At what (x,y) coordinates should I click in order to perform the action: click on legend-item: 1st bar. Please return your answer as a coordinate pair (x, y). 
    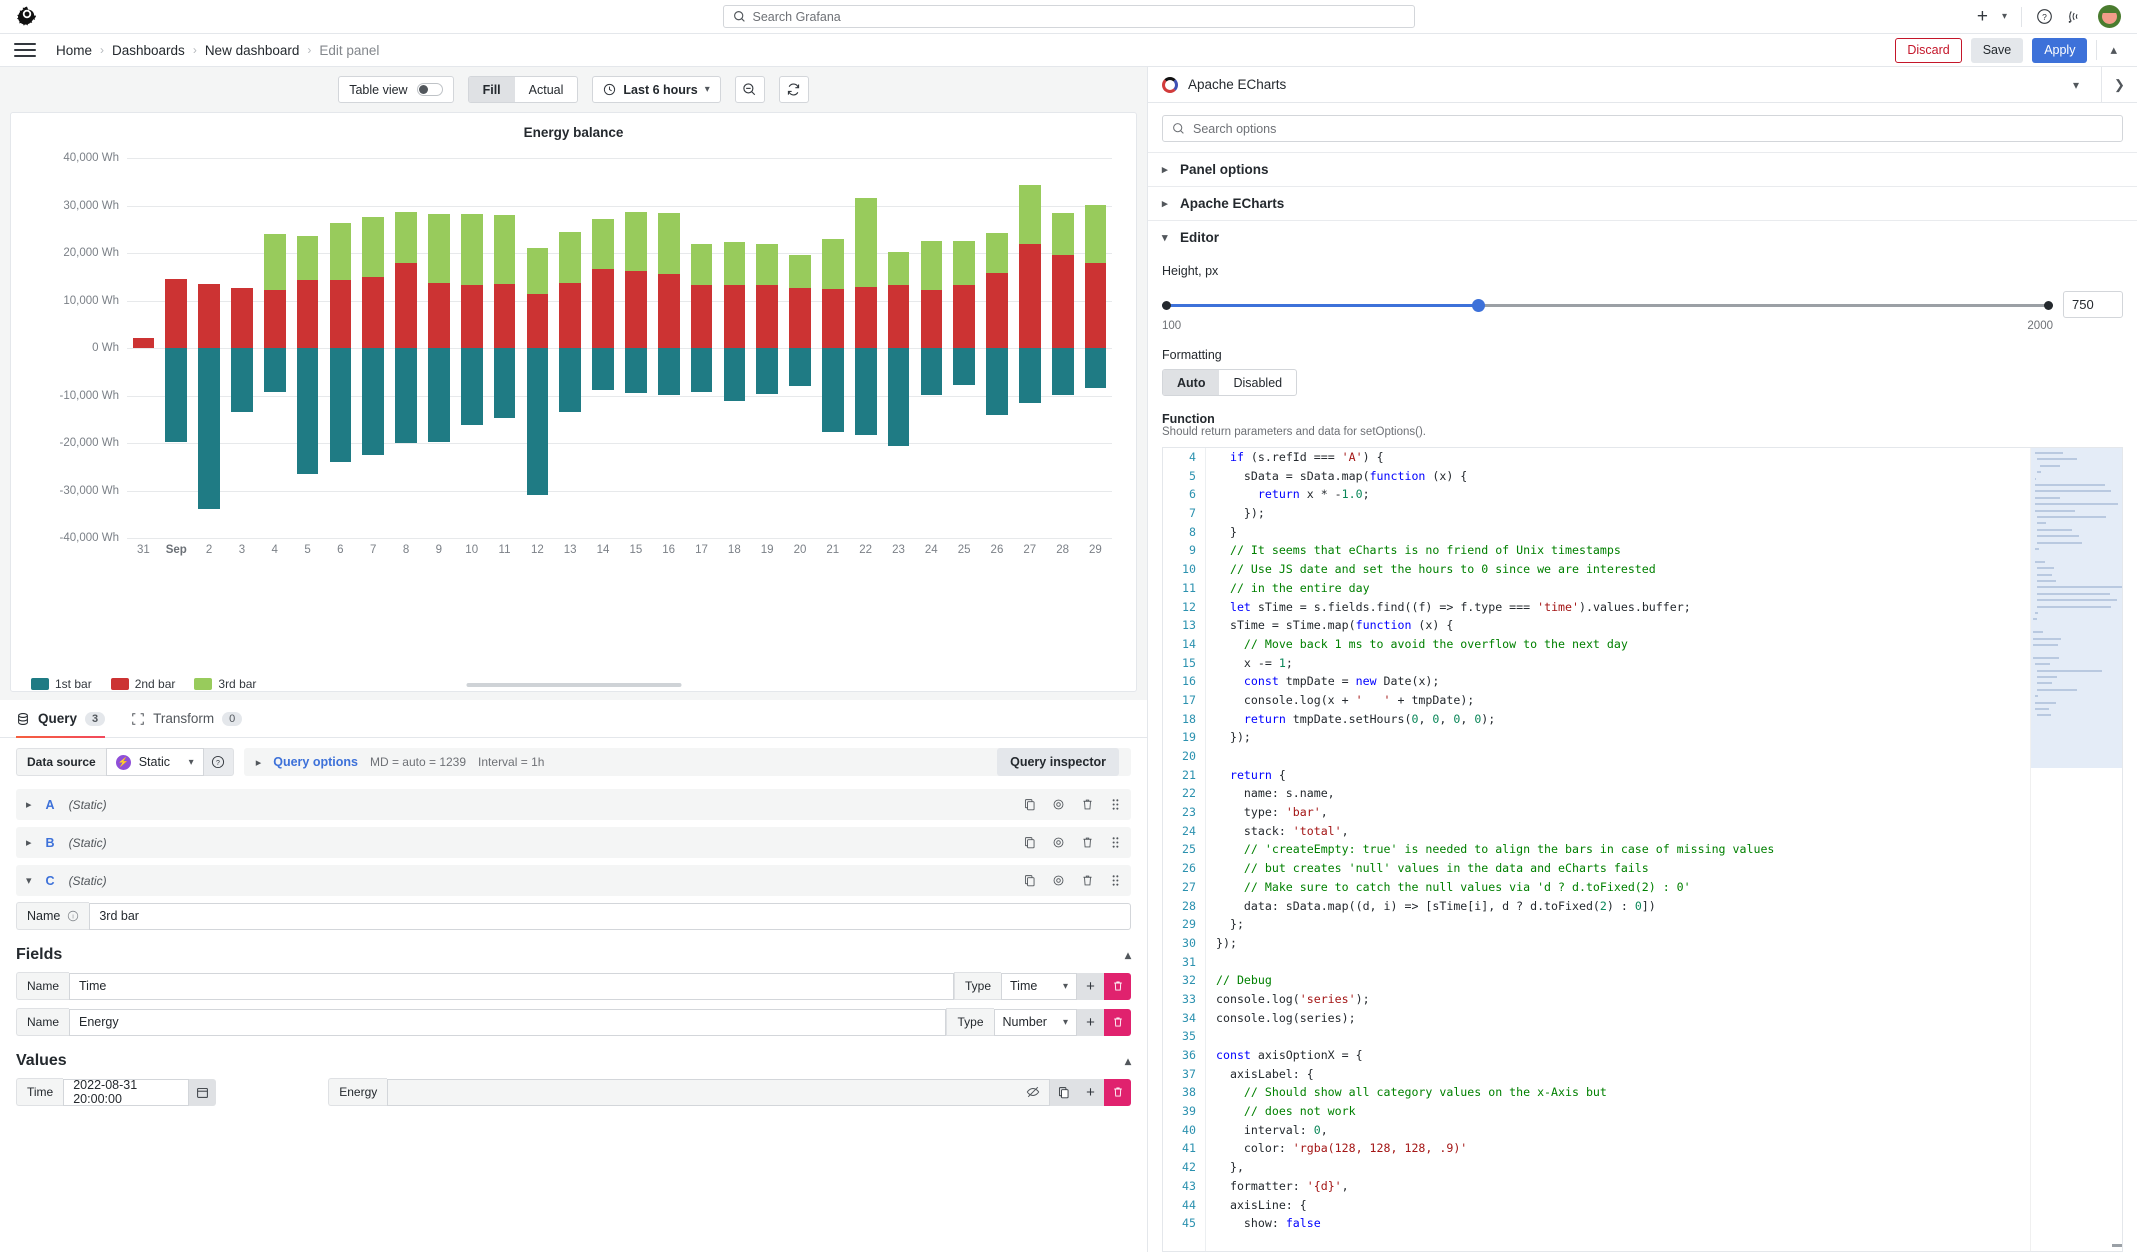
    Looking at the image, I should click on (61, 684).